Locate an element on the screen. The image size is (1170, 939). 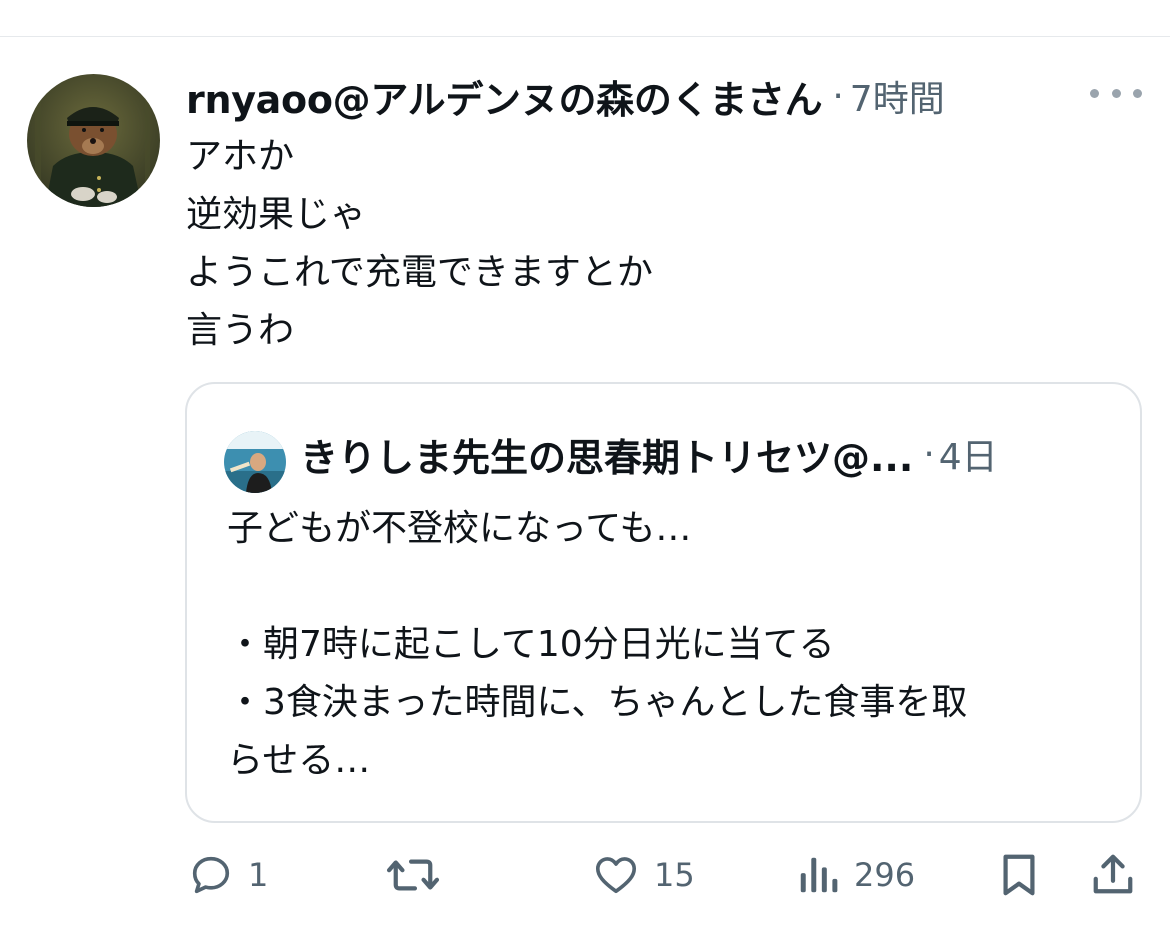
heart-icon is located at coordinates (616, 875).